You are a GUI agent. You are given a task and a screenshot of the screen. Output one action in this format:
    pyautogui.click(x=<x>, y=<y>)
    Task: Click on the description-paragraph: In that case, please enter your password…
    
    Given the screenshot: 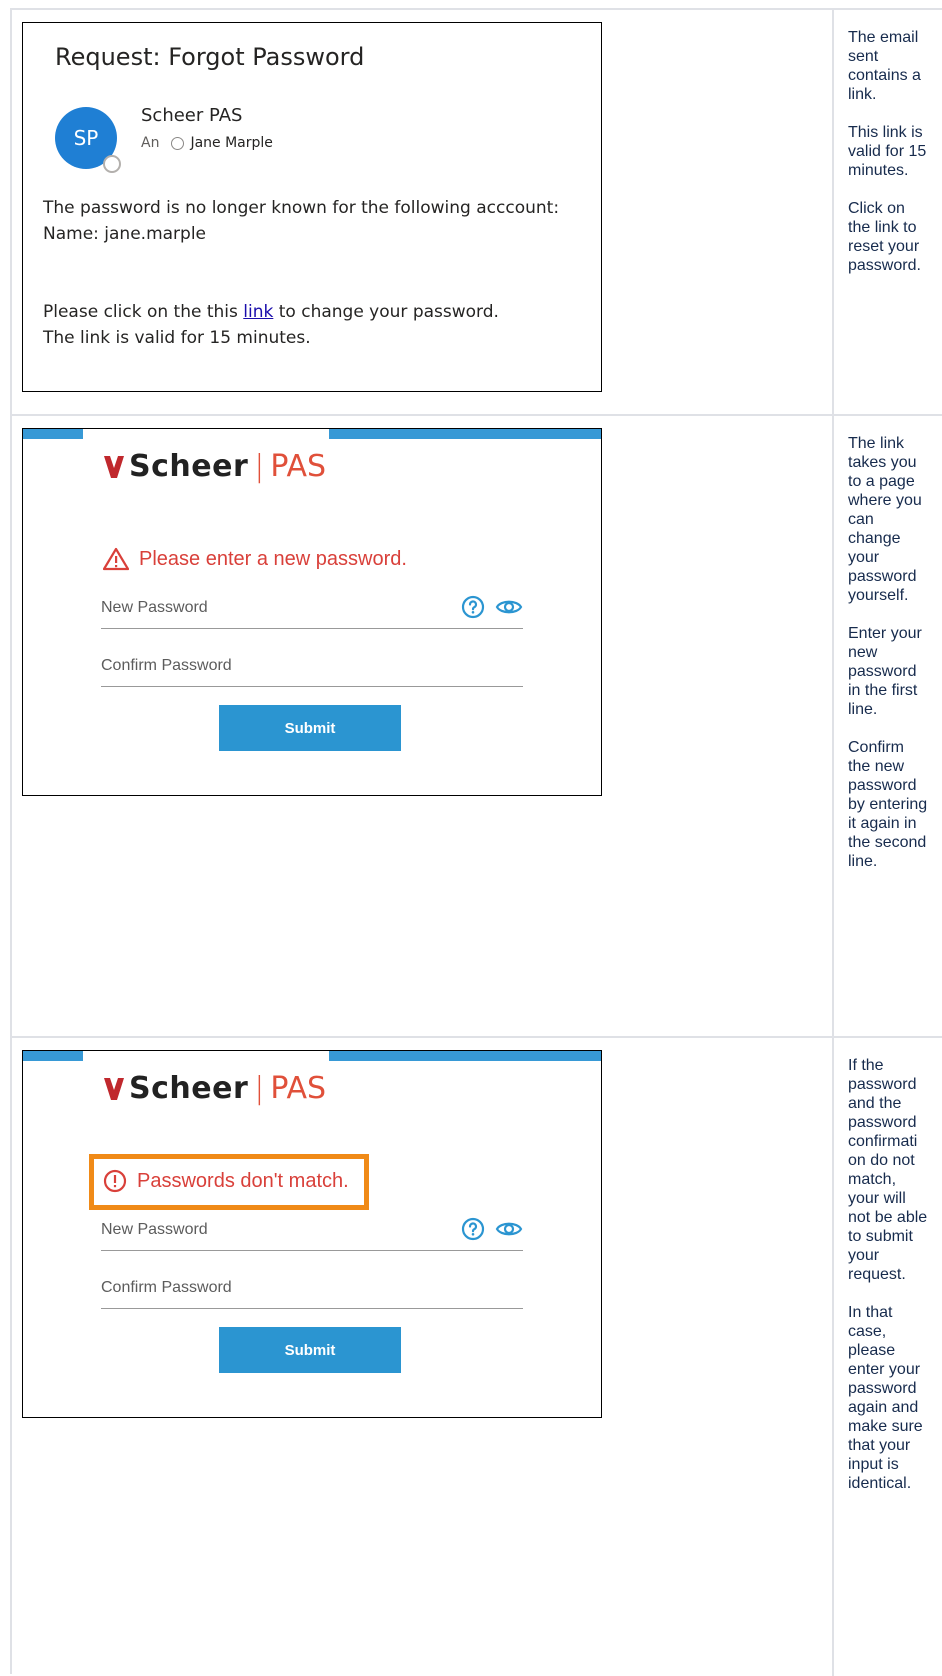 What is the action you would take?
    pyautogui.click(x=885, y=1398)
    